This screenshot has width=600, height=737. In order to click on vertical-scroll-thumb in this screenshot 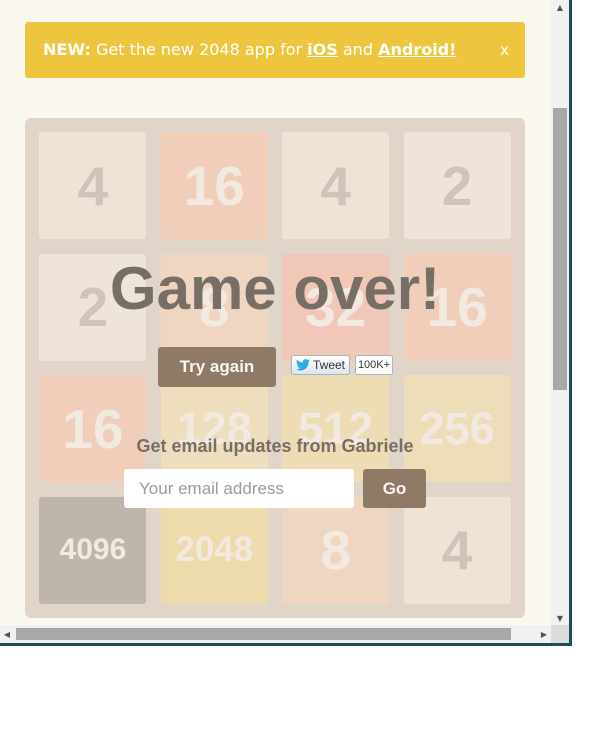, I will do `click(560, 249)`.